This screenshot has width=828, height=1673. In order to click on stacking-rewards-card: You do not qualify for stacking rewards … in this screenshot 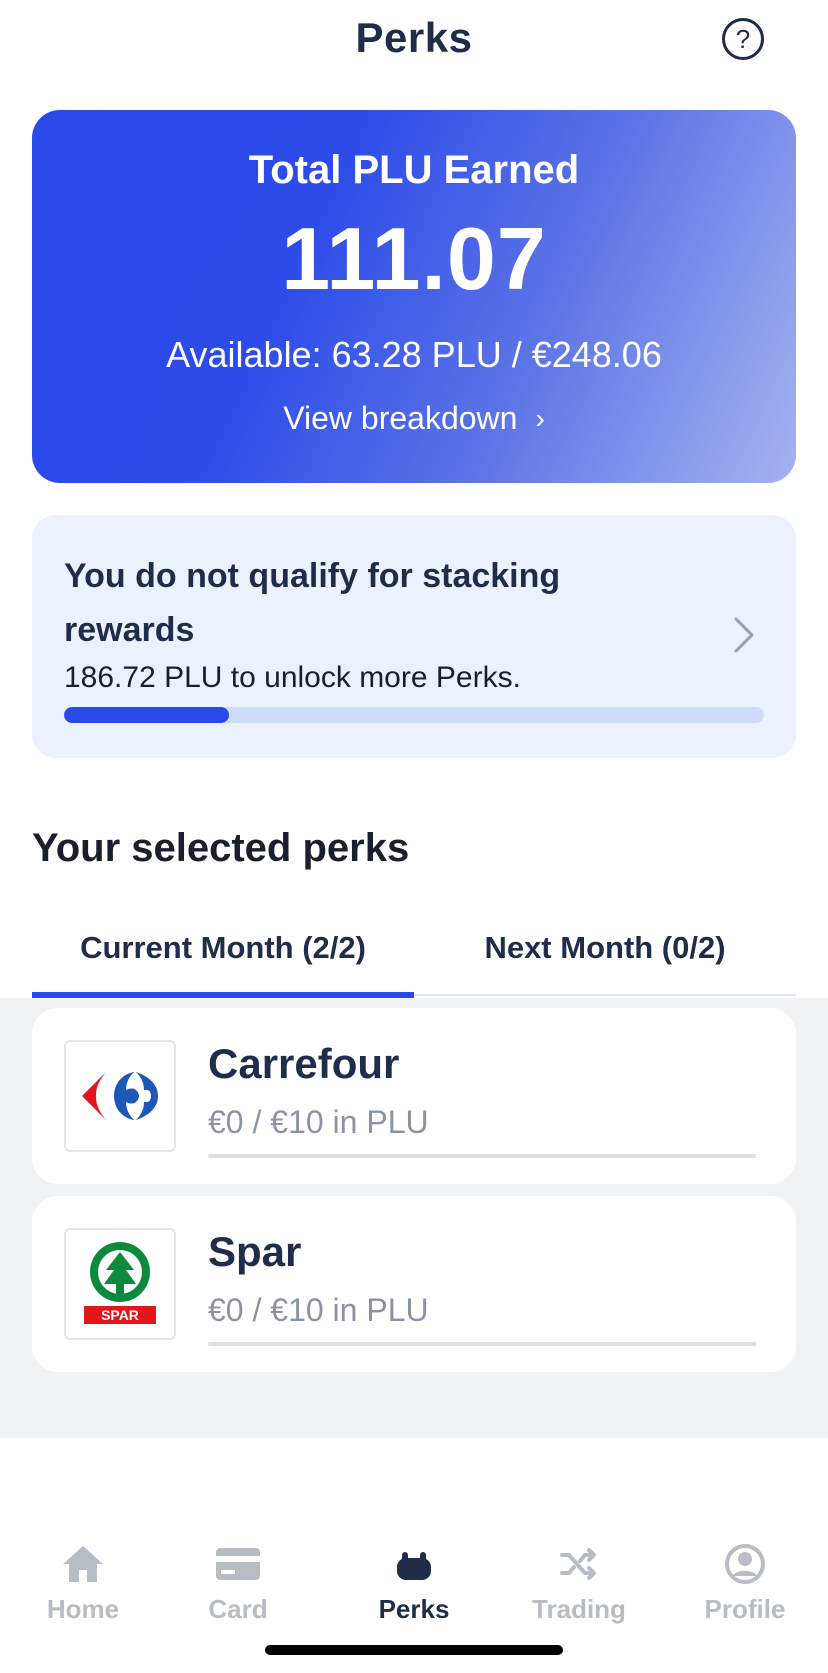, I will do `click(414, 636)`.